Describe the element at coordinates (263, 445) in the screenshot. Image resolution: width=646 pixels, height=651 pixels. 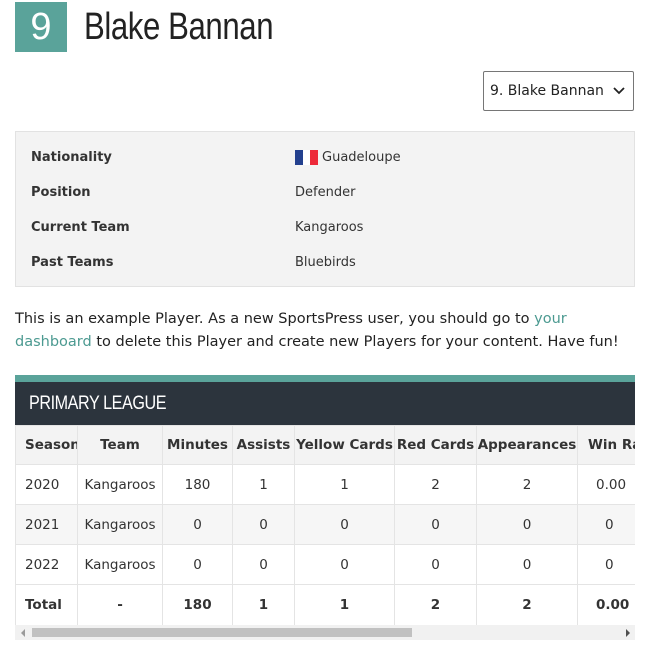
I see `column-header-assists: Assists` at that location.